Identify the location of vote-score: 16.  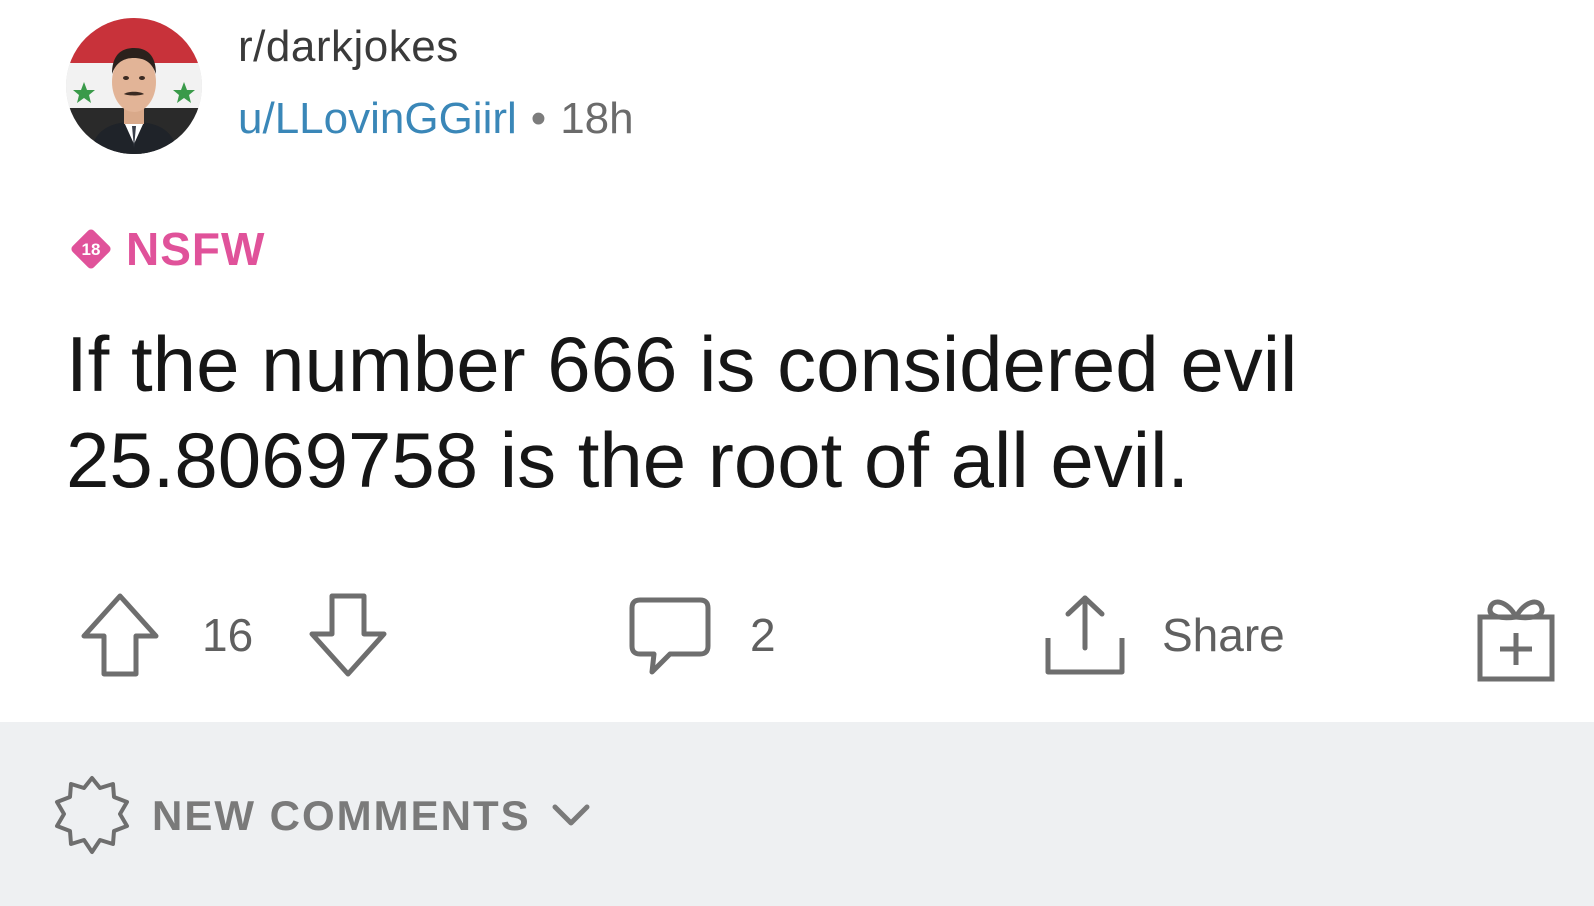
(228, 635).